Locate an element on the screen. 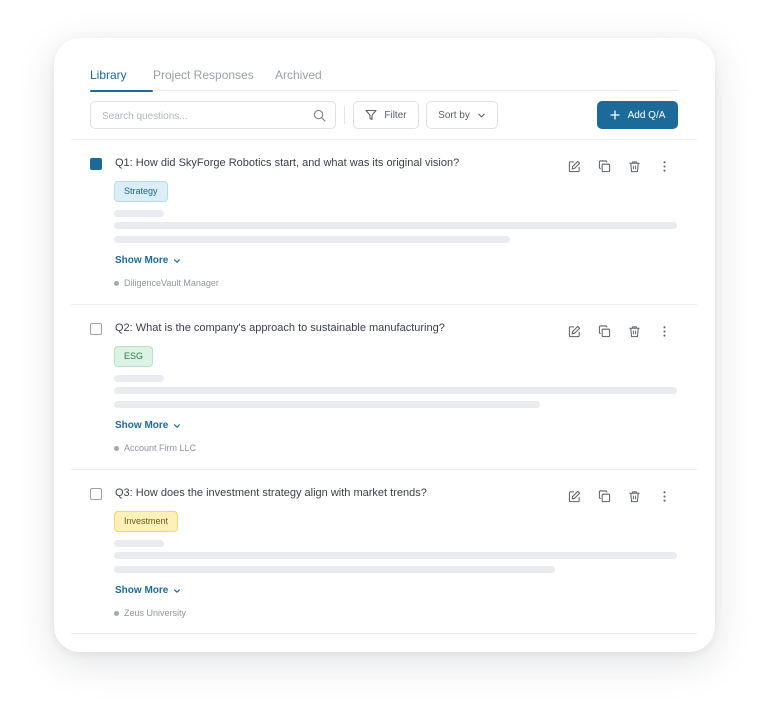 The height and width of the screenshot is (722, 768). add-qa-button: Add Q/A is located at coordinates (637, 115).